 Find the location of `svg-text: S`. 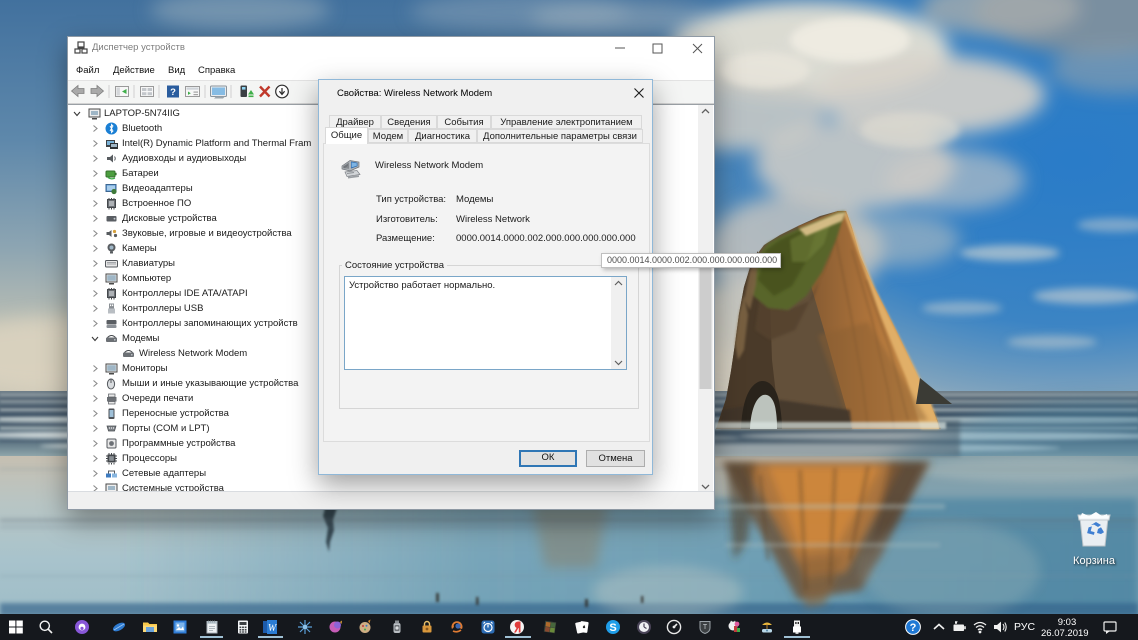

svg-text: S is located at coordinates (612, 628).